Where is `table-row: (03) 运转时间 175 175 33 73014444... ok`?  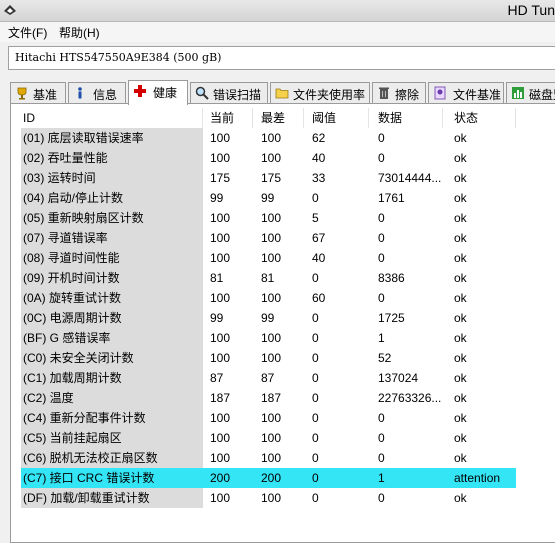
table-row: (03) 运转时间 175 175 33 73014444... ok is located at coordinates (268, 178).